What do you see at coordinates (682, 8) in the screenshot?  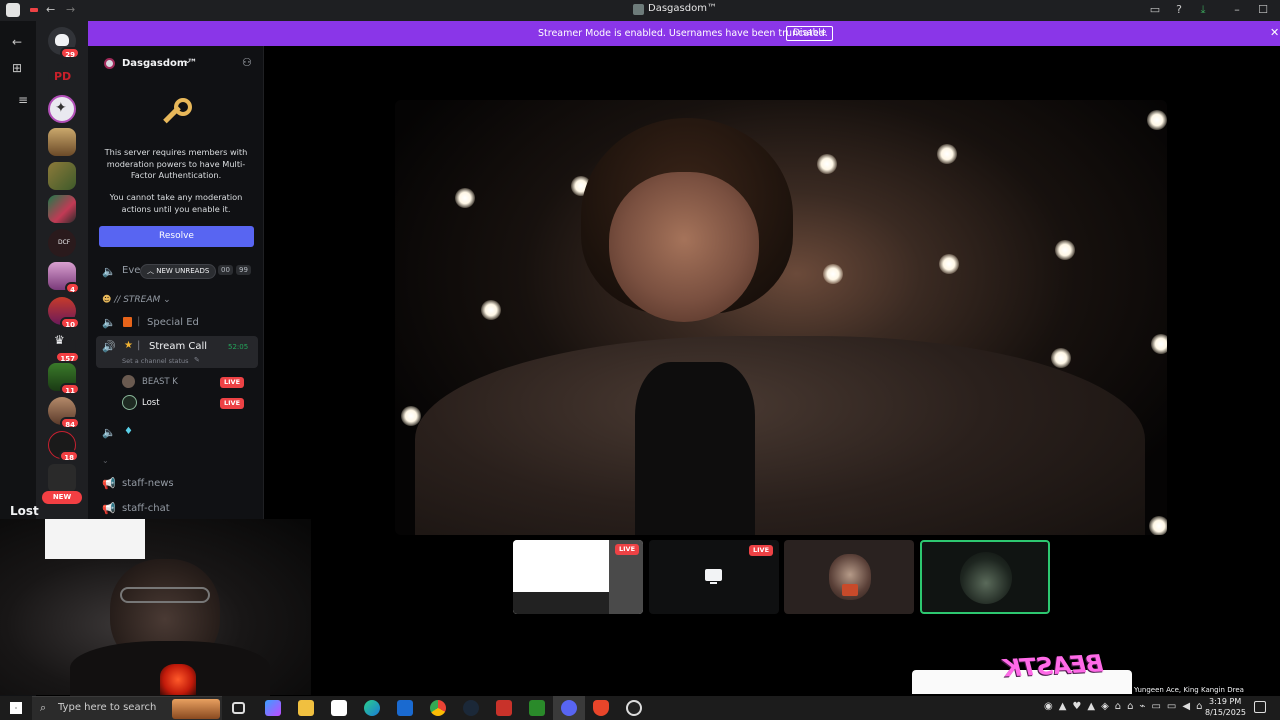 I see `window-title: Dasgasdom™` at bounding box center [682, 8].